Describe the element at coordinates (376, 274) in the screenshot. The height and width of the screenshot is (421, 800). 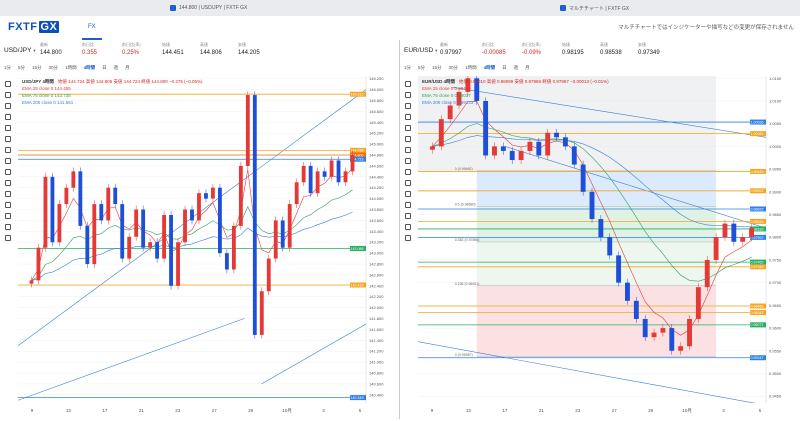
I see `y-tick-label: 142.600` at that location.